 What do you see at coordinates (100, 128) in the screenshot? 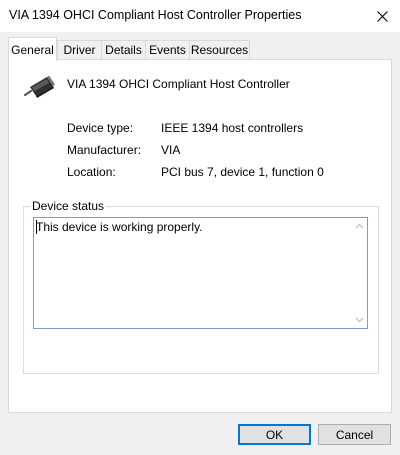
I see `device-type-label: Device type:` at bounding box center [100, 128].